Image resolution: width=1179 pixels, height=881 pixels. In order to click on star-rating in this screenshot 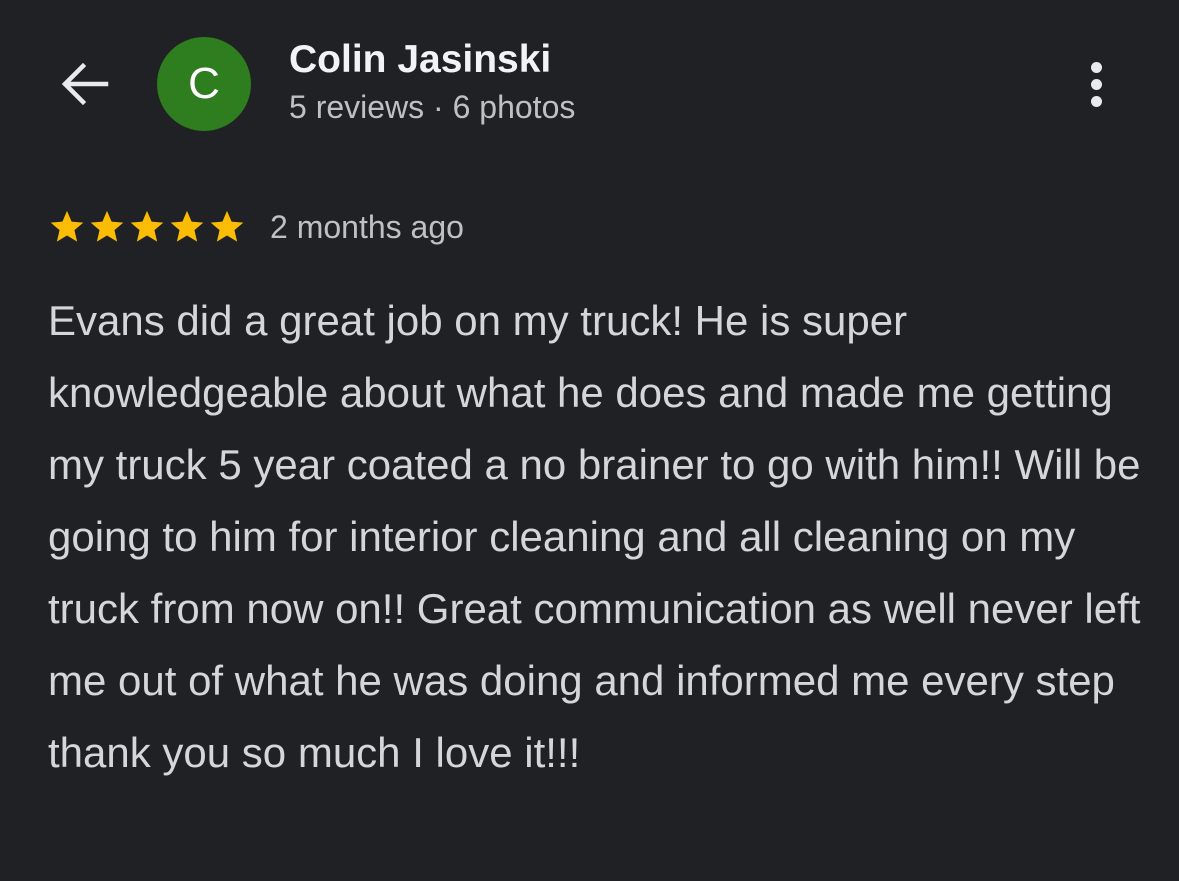, I will do `click(147, 227)`.